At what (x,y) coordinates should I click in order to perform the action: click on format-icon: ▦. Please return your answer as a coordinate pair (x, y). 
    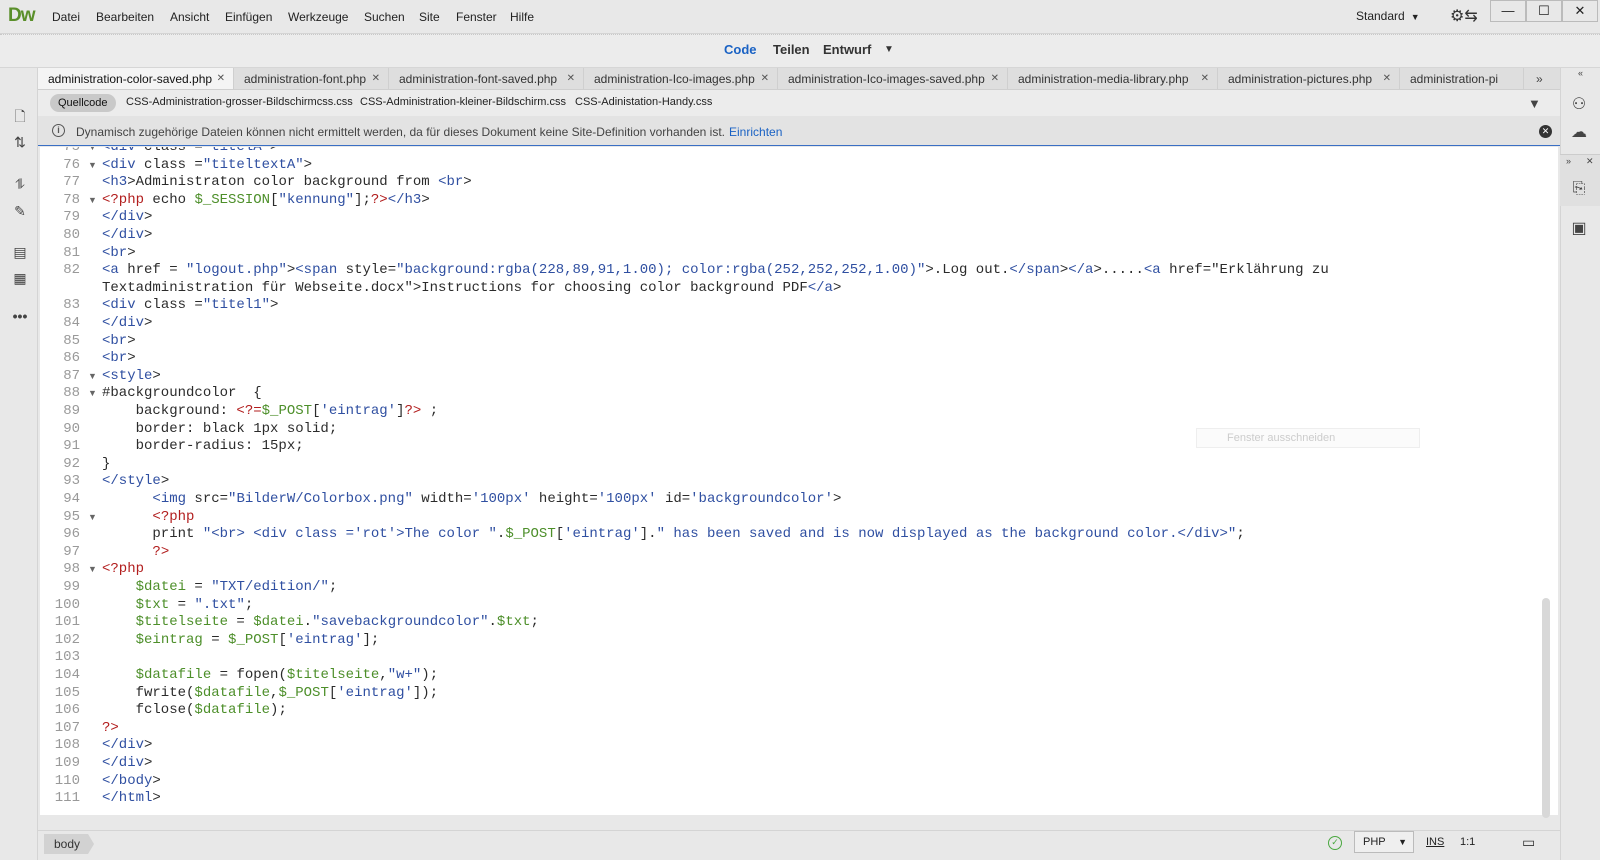
    Looking at the image, I should click on (20, 278).